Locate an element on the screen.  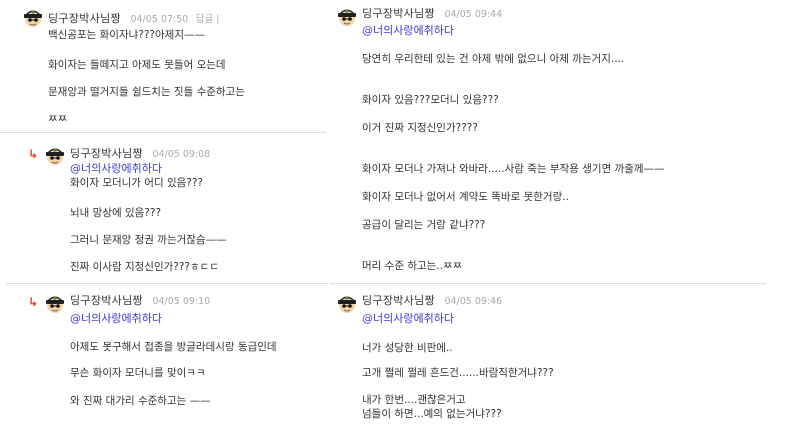
comment-line: 문재앙과 떨거지들 쉴드치는 짓들 수준하고는 is located at coordinates (146, 92).